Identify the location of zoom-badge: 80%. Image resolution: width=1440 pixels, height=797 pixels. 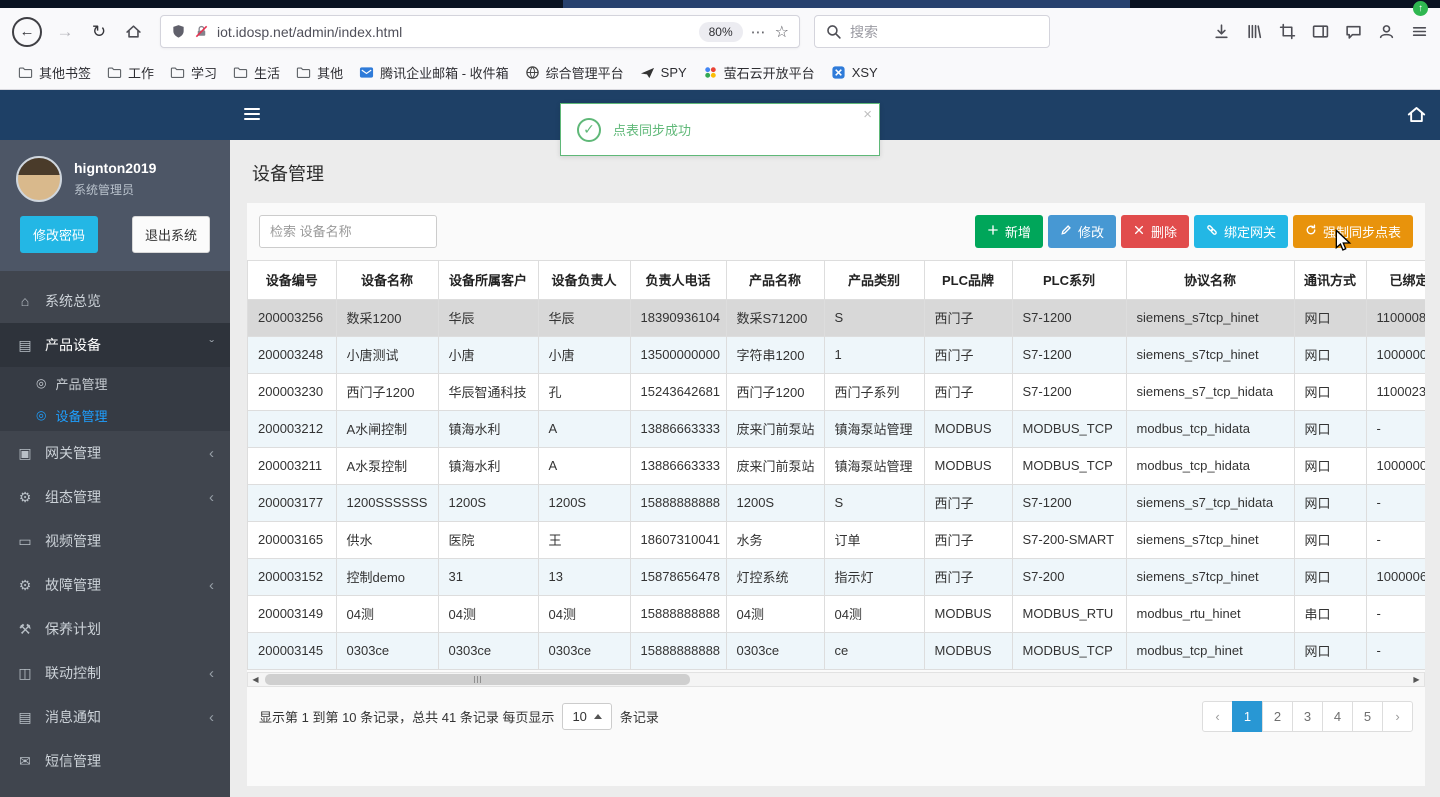
(720, 31).